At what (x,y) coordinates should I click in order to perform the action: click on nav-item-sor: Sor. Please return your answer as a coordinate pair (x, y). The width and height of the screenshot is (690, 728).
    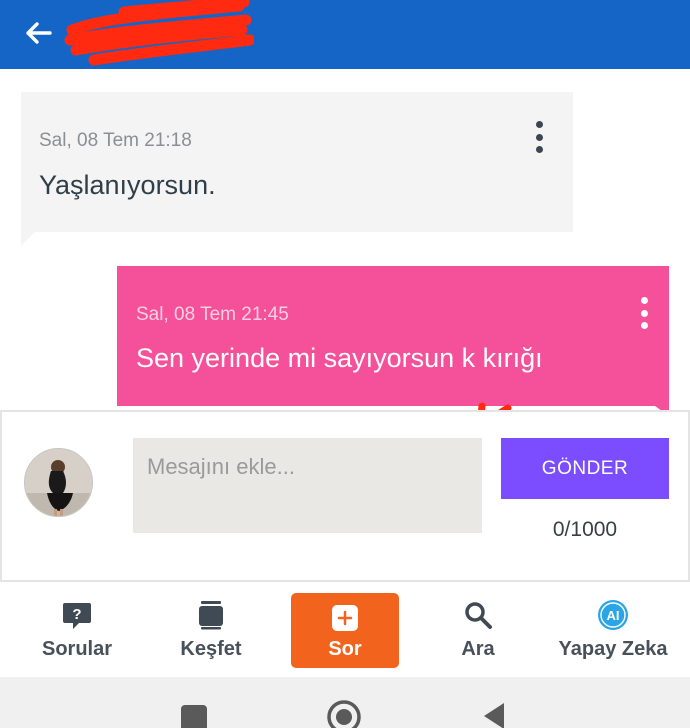
    Looking at the image, I should click on (345, 630).